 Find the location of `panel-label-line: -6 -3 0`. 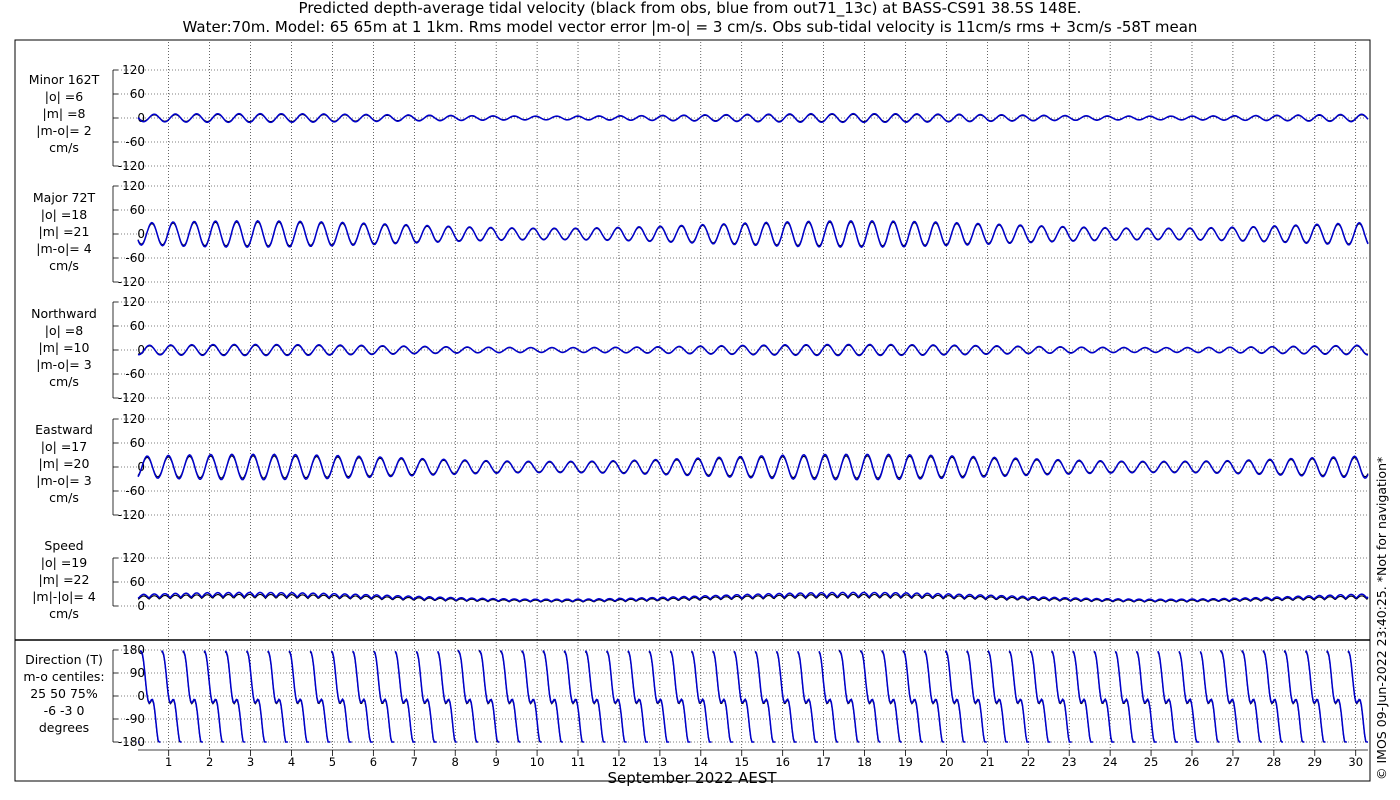

panel-label-line: -6 -3 0 is located at coordinates (64, 710).